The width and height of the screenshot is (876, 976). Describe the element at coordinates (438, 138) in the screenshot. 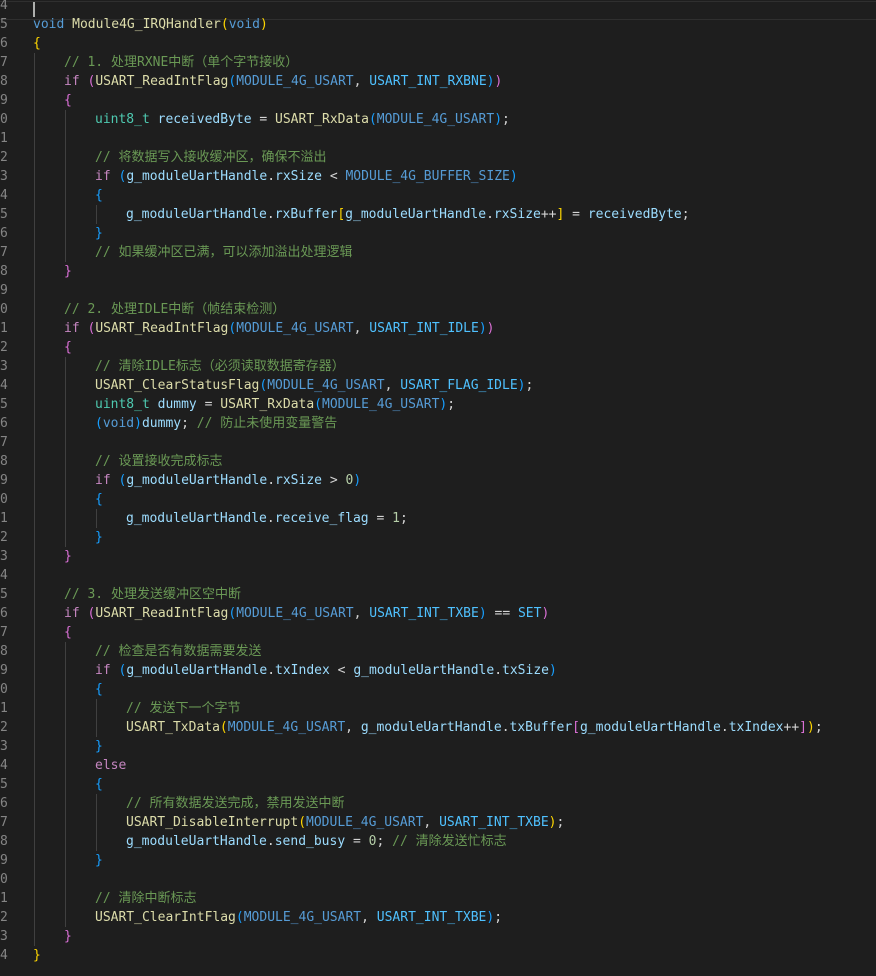

I see `code-line: 1` at that location.